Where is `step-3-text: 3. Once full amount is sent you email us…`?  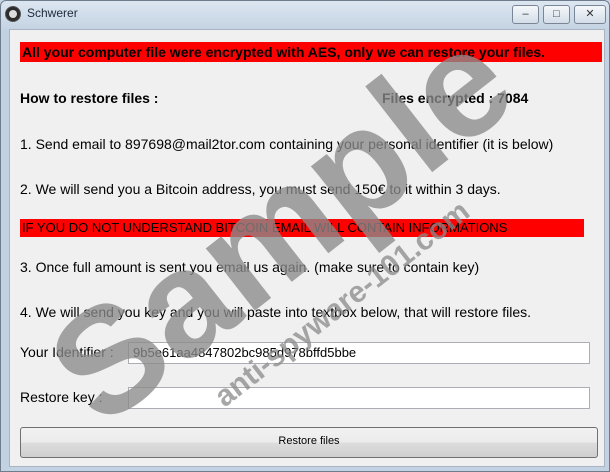 step-3-text: 3. Once full amount is sent you email us… is located at coordinates (250, 267).